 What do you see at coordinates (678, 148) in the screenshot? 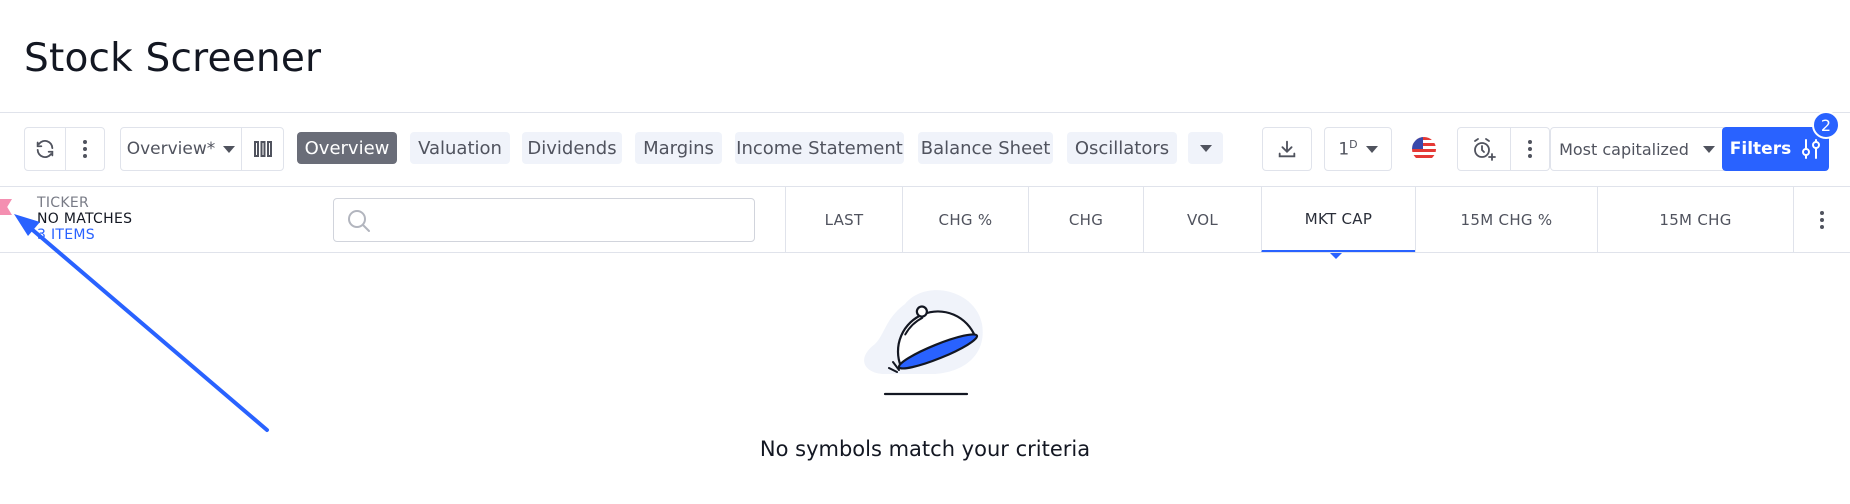
I see `tab-margins: Margins` at bounding box center [678, 148].